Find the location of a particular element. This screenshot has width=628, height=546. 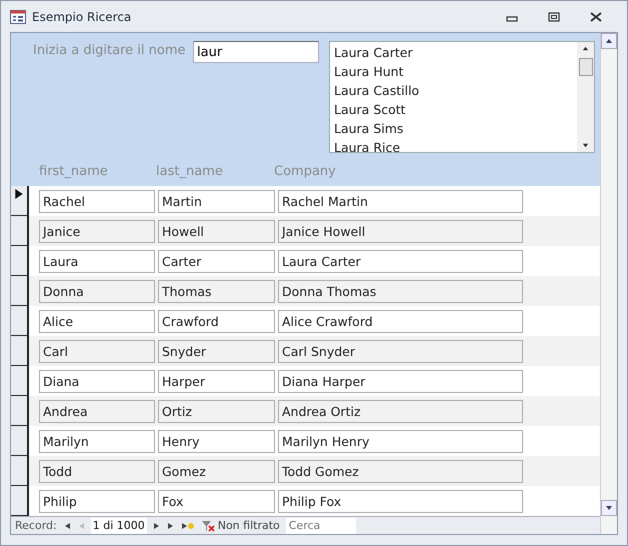

column-header: Company is located at coordinates (305, 171).